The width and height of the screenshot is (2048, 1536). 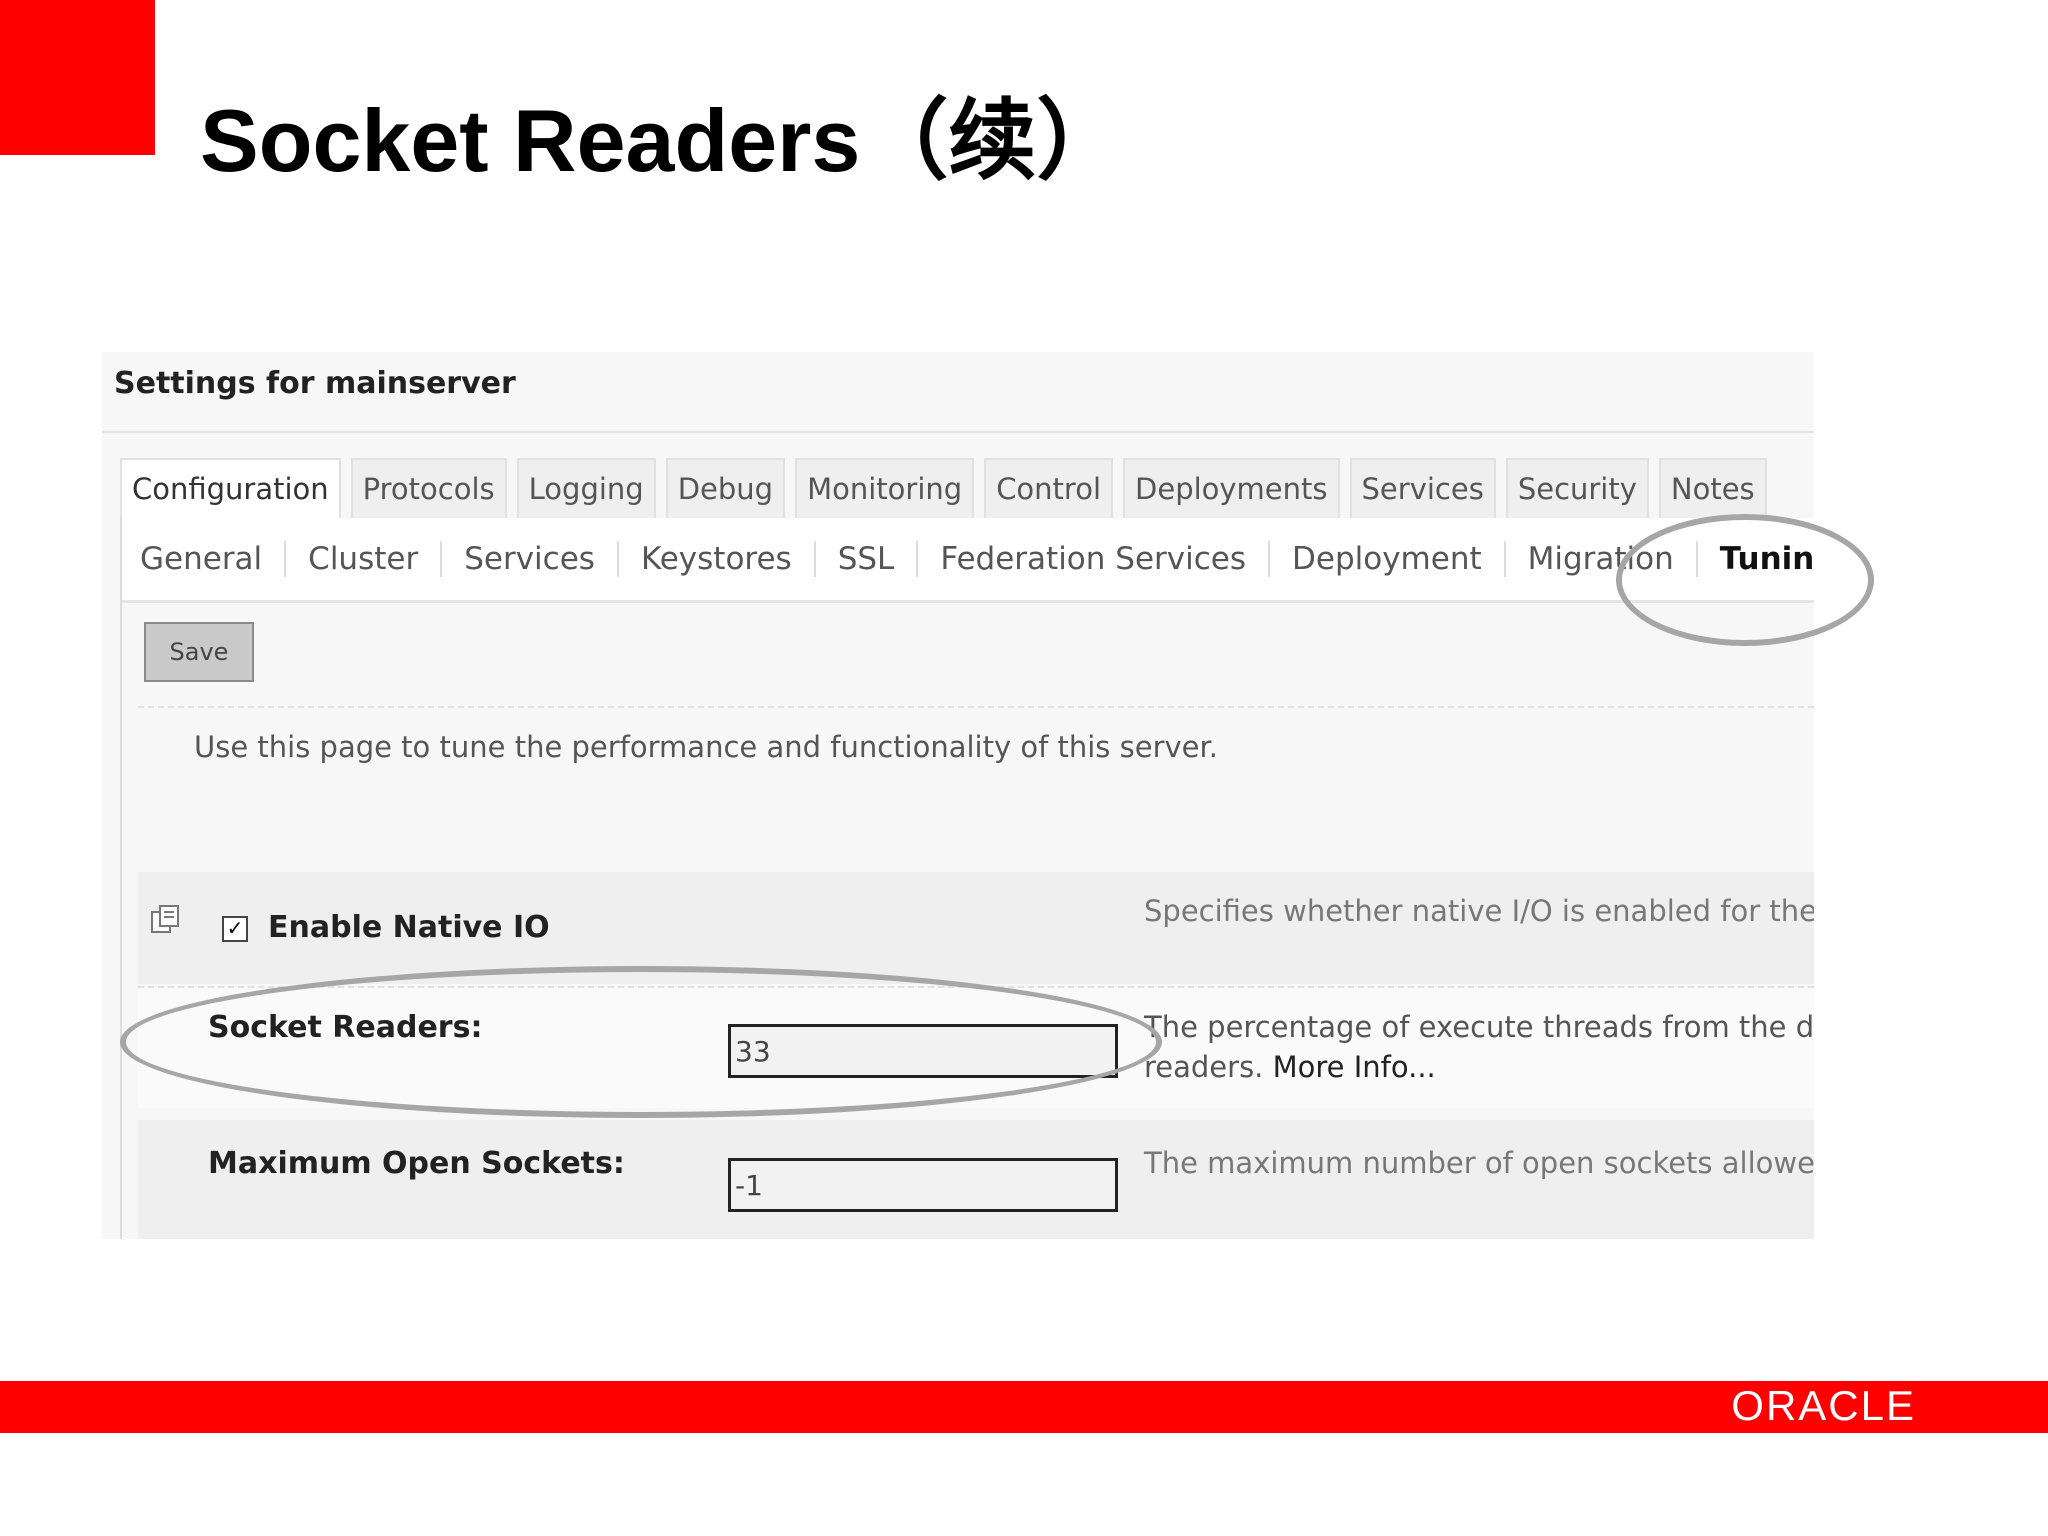 What do you see at coordinates (315, 383) in the screenshot?
I see `settings-title: Settings for mainserver` at bounding box center [315, 383].